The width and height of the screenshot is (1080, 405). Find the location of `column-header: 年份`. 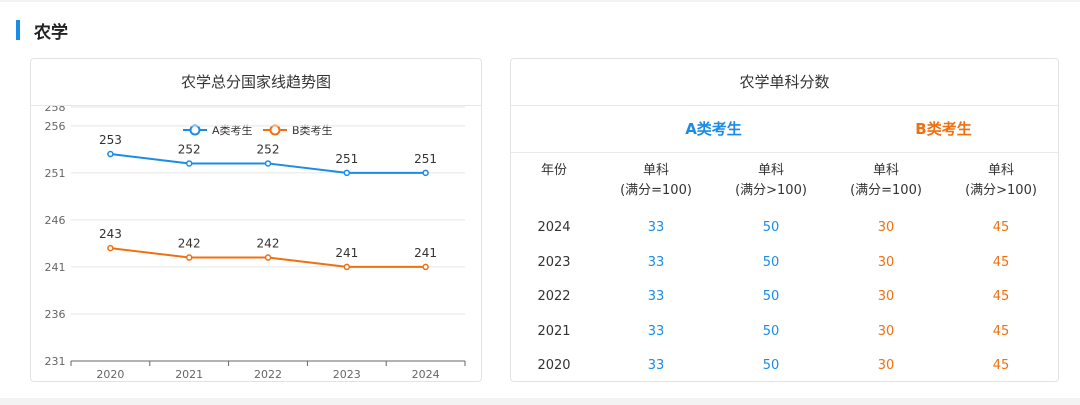

column-header: 年份 is located at coordinates (554, 171).